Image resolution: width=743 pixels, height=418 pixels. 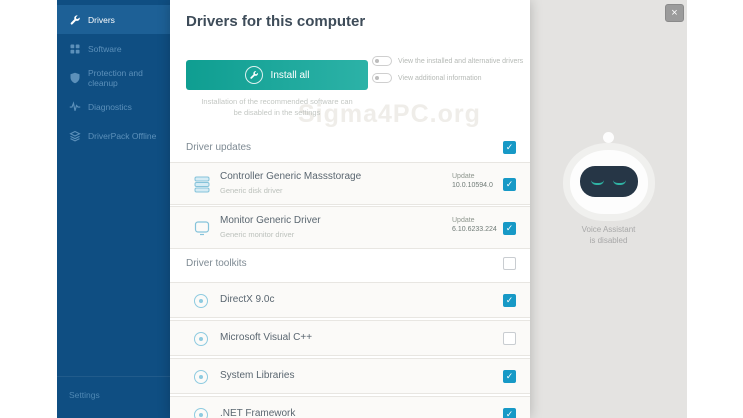 What do you see at coordinates (257, 234) in the screenshot?
I see `driver-description: Generic monitor driver` at bounding box center [257, 234].